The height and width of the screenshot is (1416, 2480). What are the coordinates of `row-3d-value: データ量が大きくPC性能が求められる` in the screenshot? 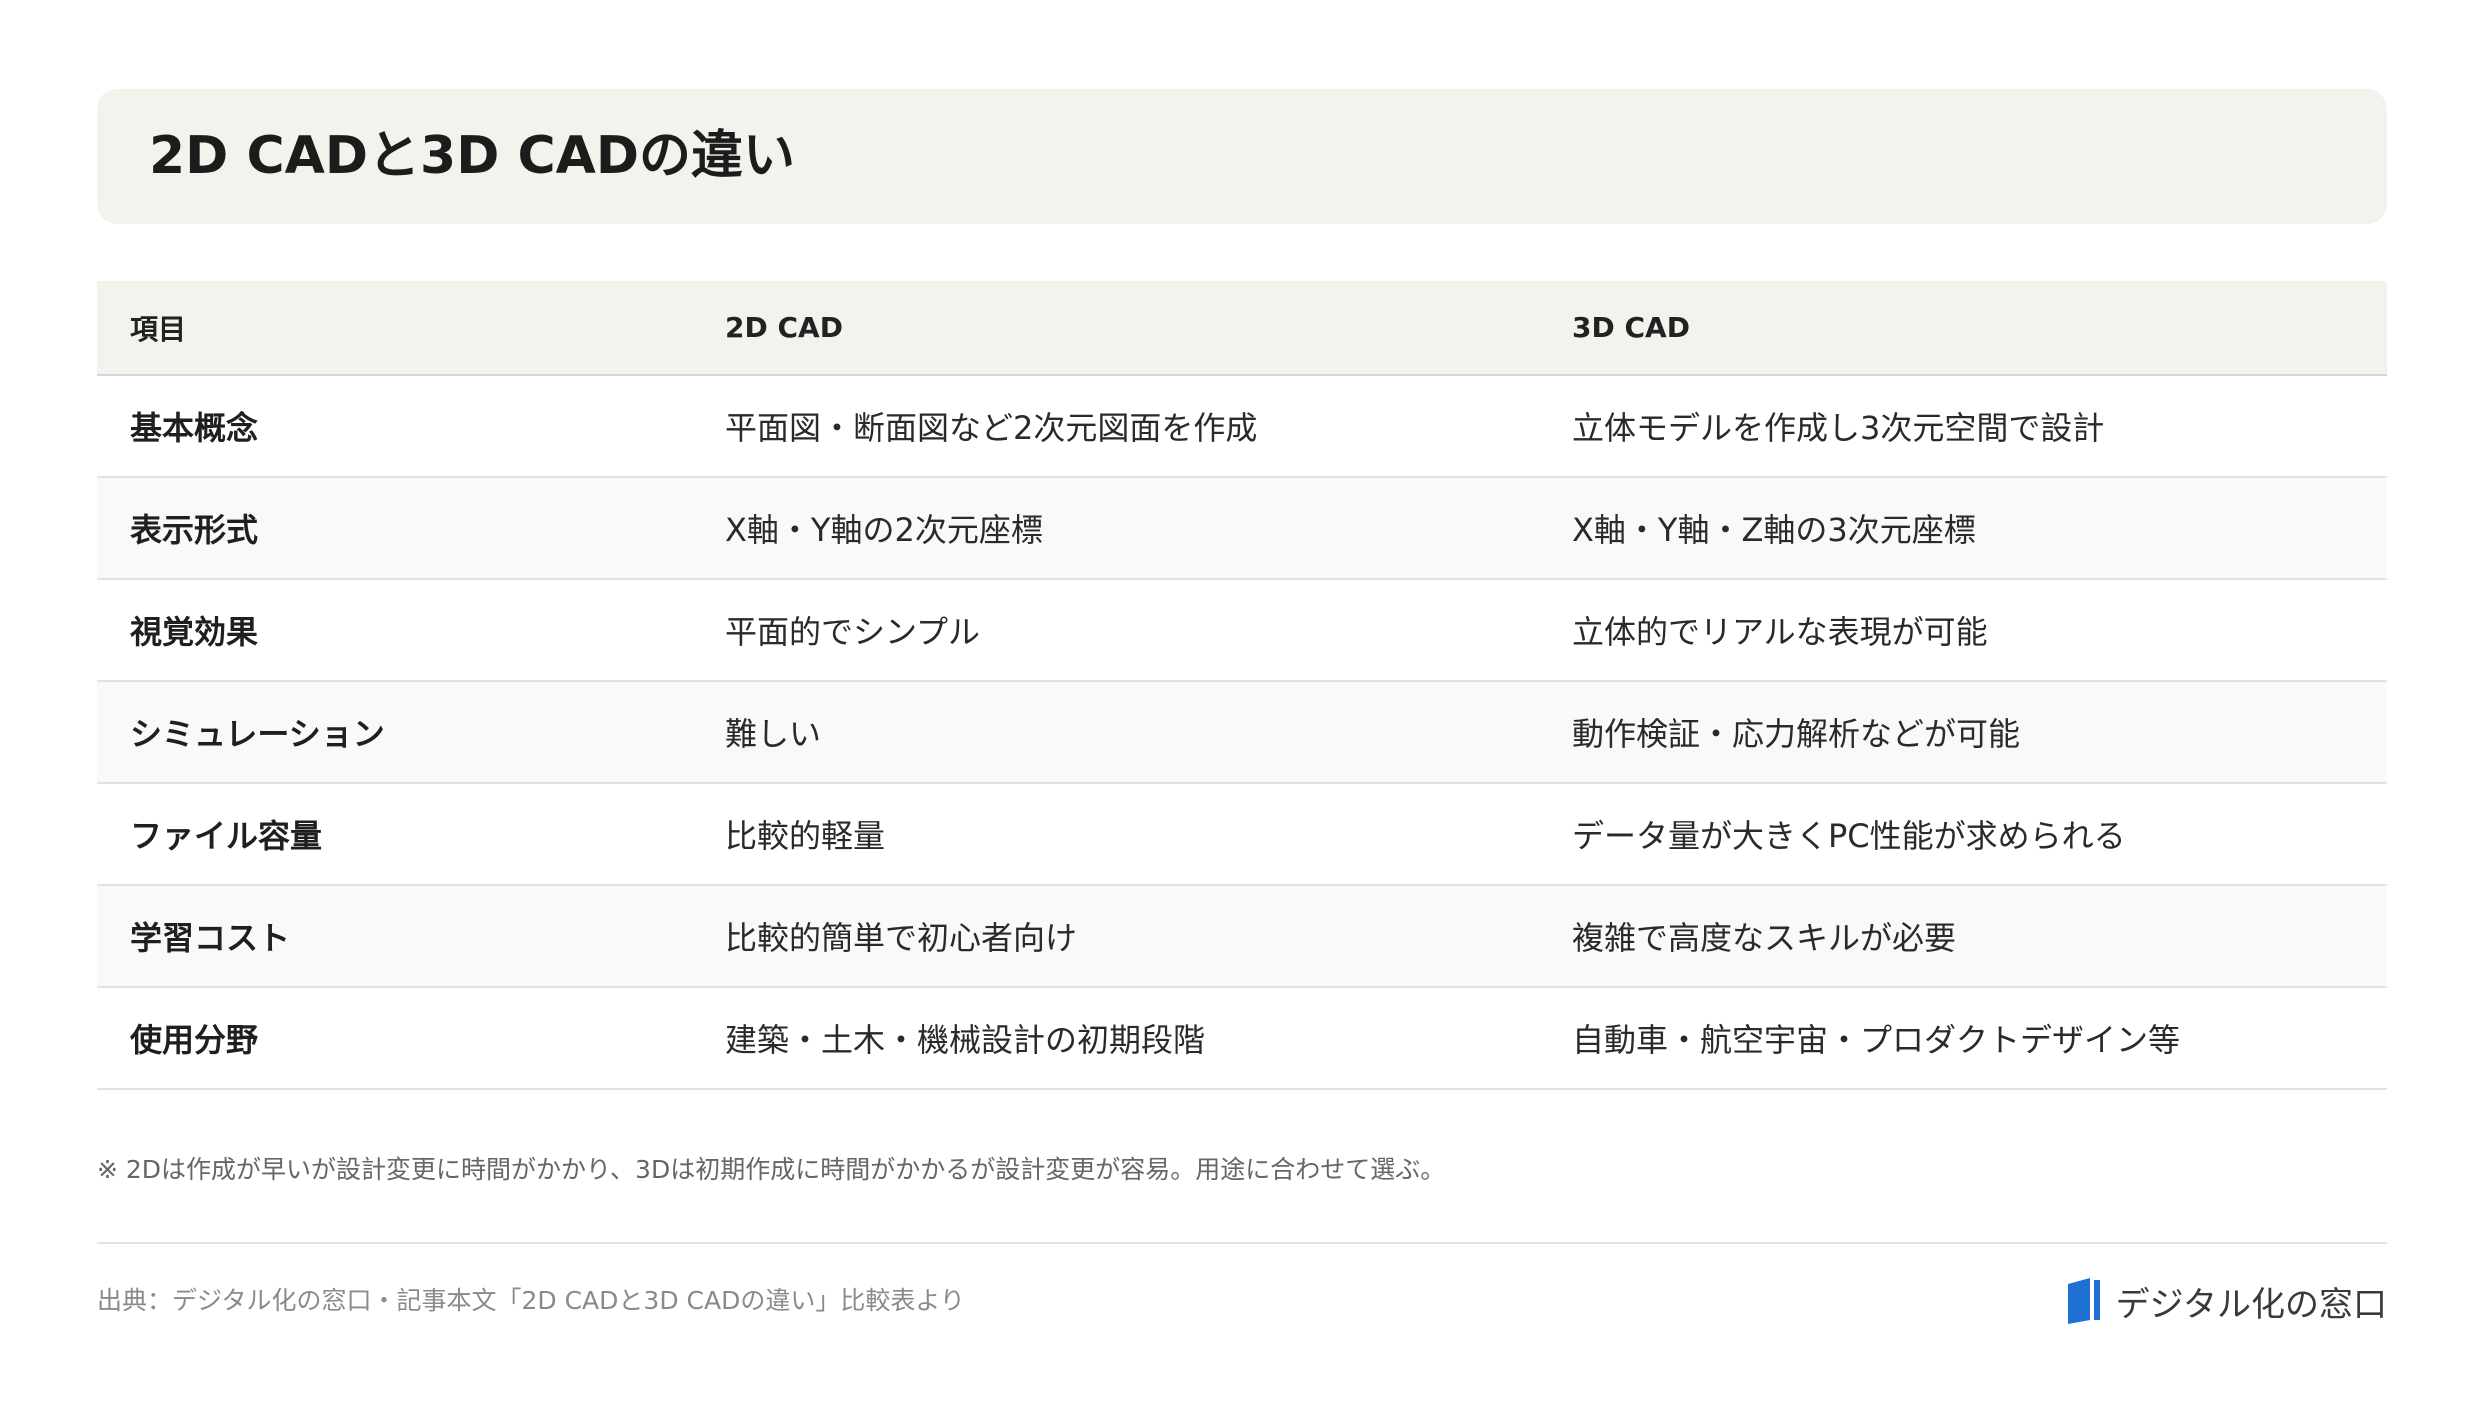 It's located at (1849, 836).